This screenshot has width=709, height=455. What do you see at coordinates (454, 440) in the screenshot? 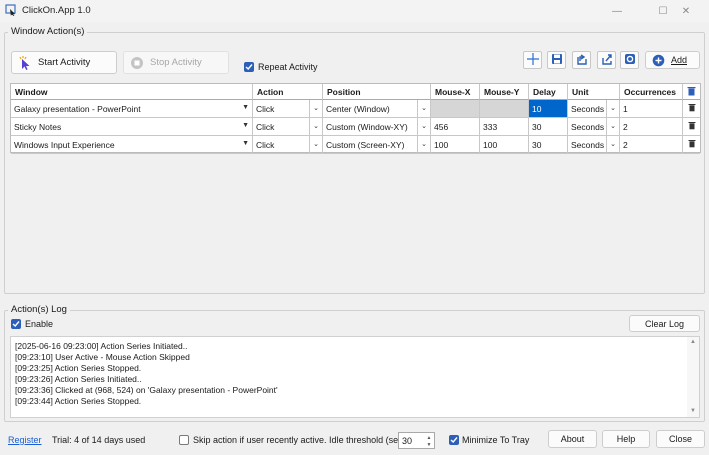
I see `minimize-to-tray-checkbox` at bounding box center [454, 440].